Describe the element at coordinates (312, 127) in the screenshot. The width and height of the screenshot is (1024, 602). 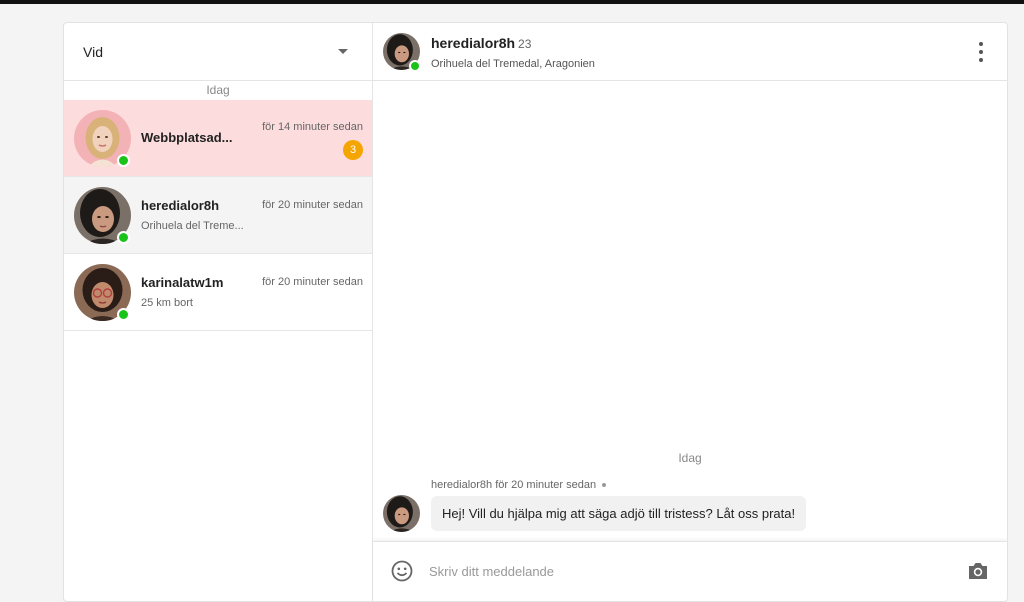
I see `conversation-time: för 14 minuter sedan` at that location.